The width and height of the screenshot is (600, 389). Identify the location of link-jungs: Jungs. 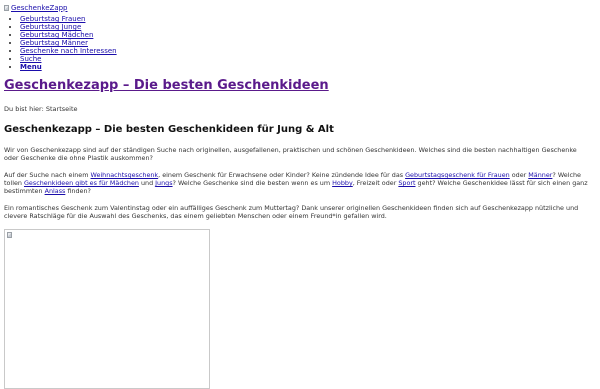
(163, 183).